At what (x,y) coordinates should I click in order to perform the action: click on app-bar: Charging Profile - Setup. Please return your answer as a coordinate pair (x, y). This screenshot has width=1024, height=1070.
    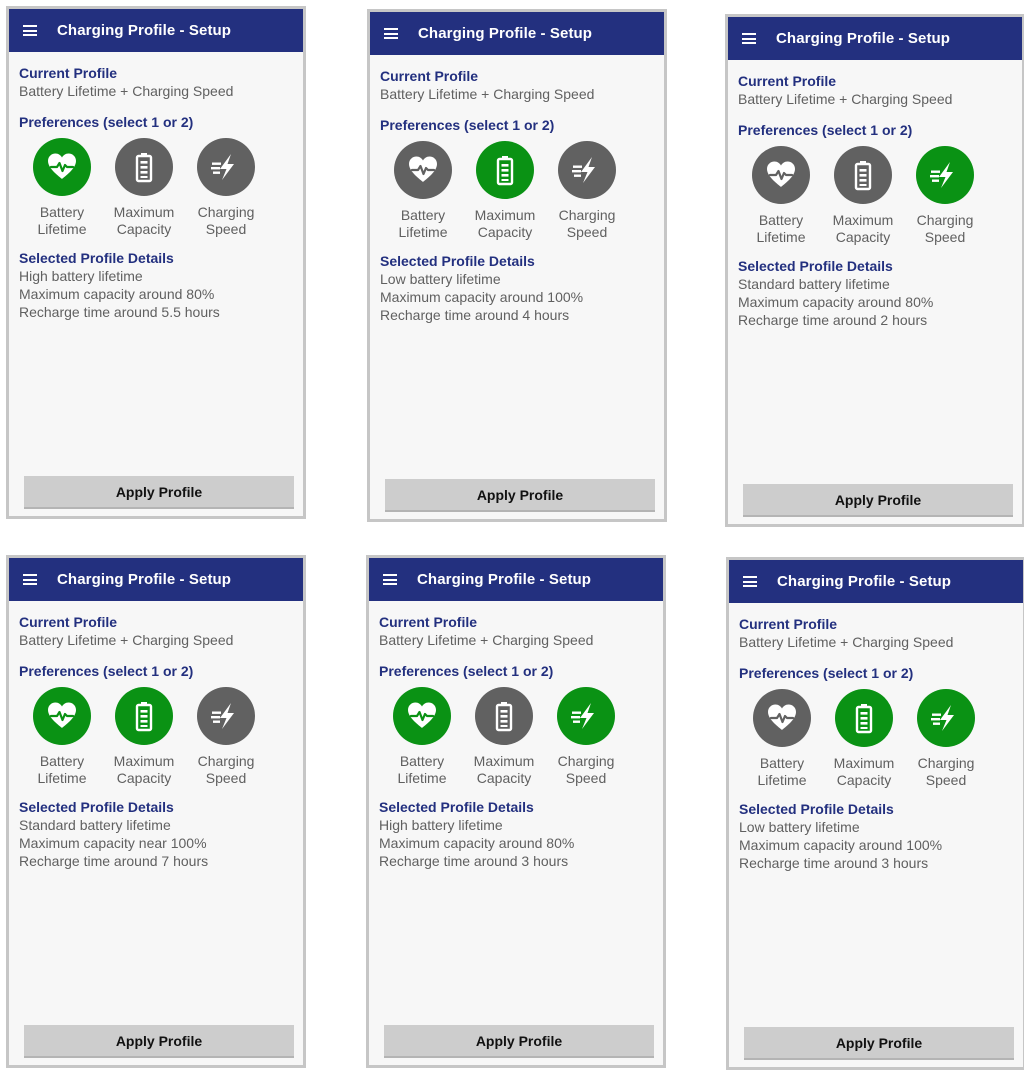
    Looking at the image, I should click on (156, 30).